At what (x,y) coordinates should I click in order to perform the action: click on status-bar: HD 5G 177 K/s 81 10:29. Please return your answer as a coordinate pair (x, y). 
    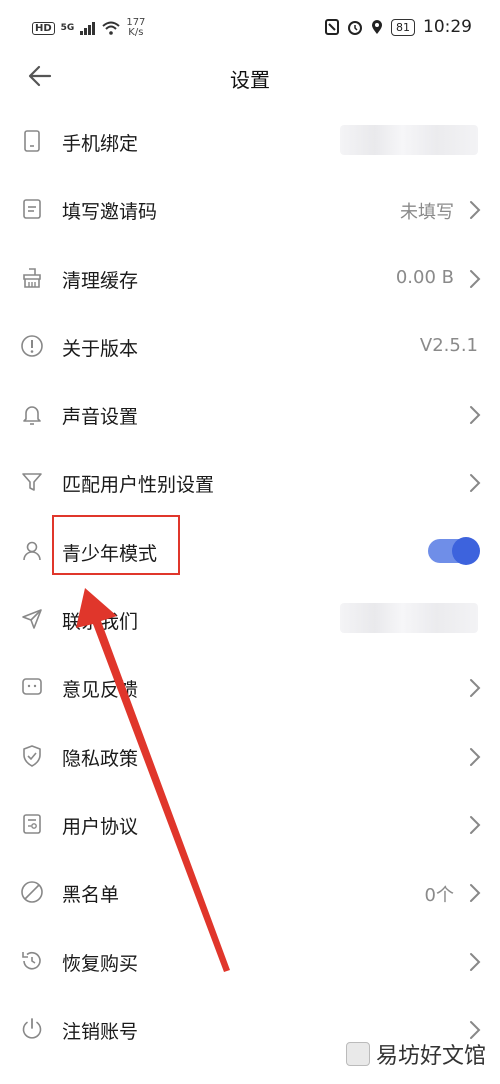
    Looking at the image, I should click on (250, 28).